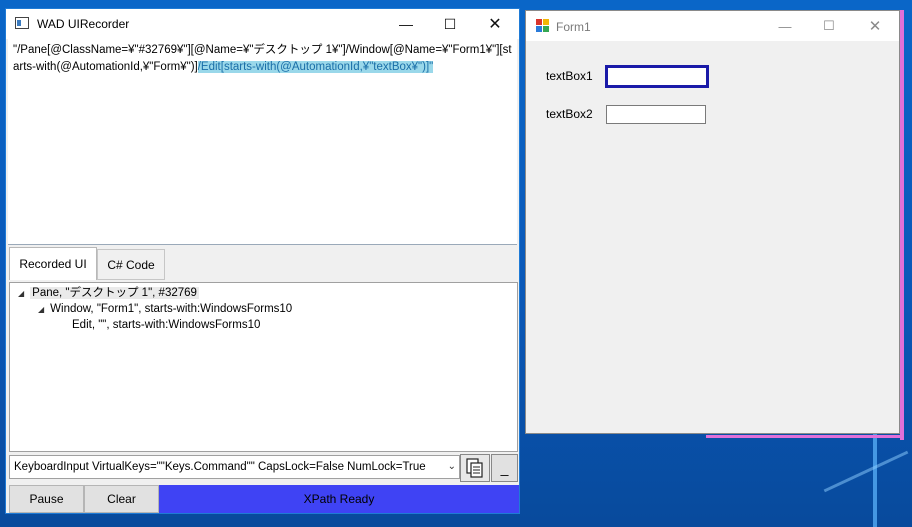 This screenshot has height=527, width=912. I want to click on form-app-icon, so click(542, 25).